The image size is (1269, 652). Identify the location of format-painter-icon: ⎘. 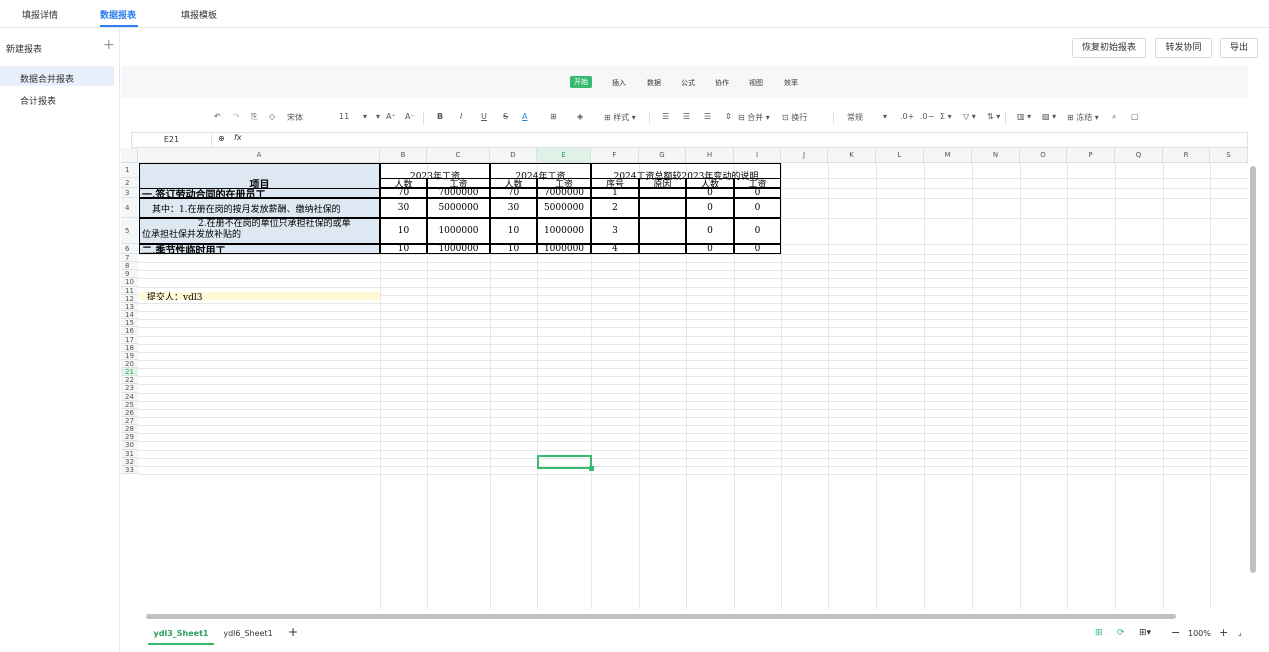
(254, 117).